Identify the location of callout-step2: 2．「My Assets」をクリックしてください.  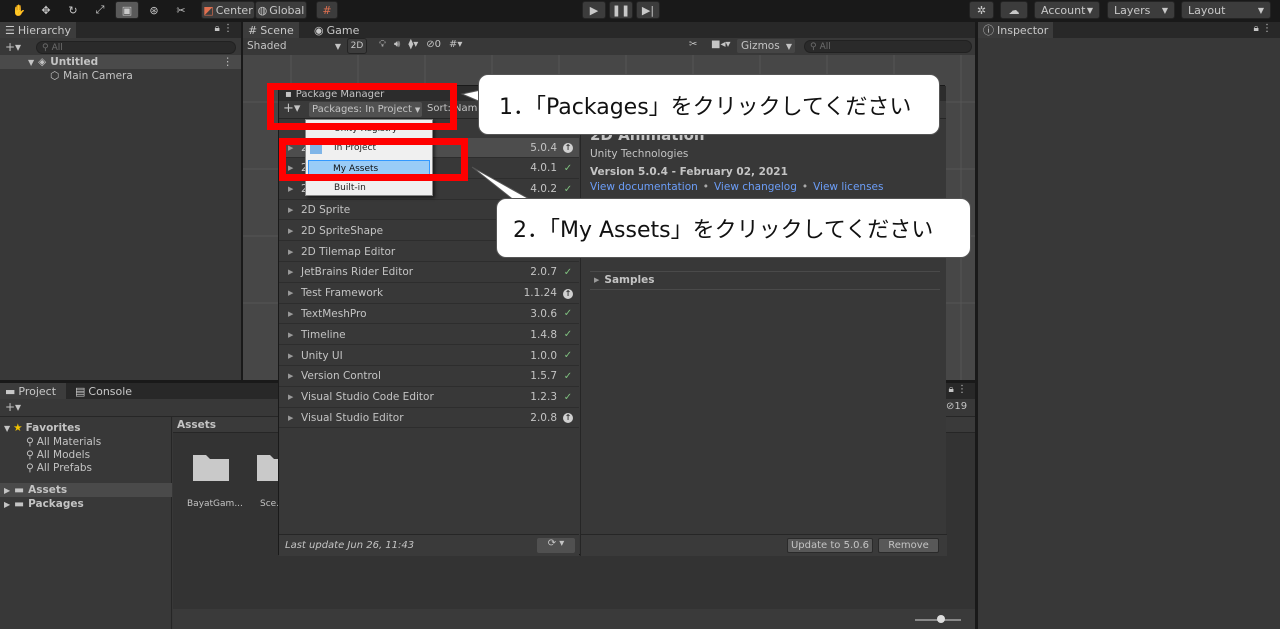
(733, 228).